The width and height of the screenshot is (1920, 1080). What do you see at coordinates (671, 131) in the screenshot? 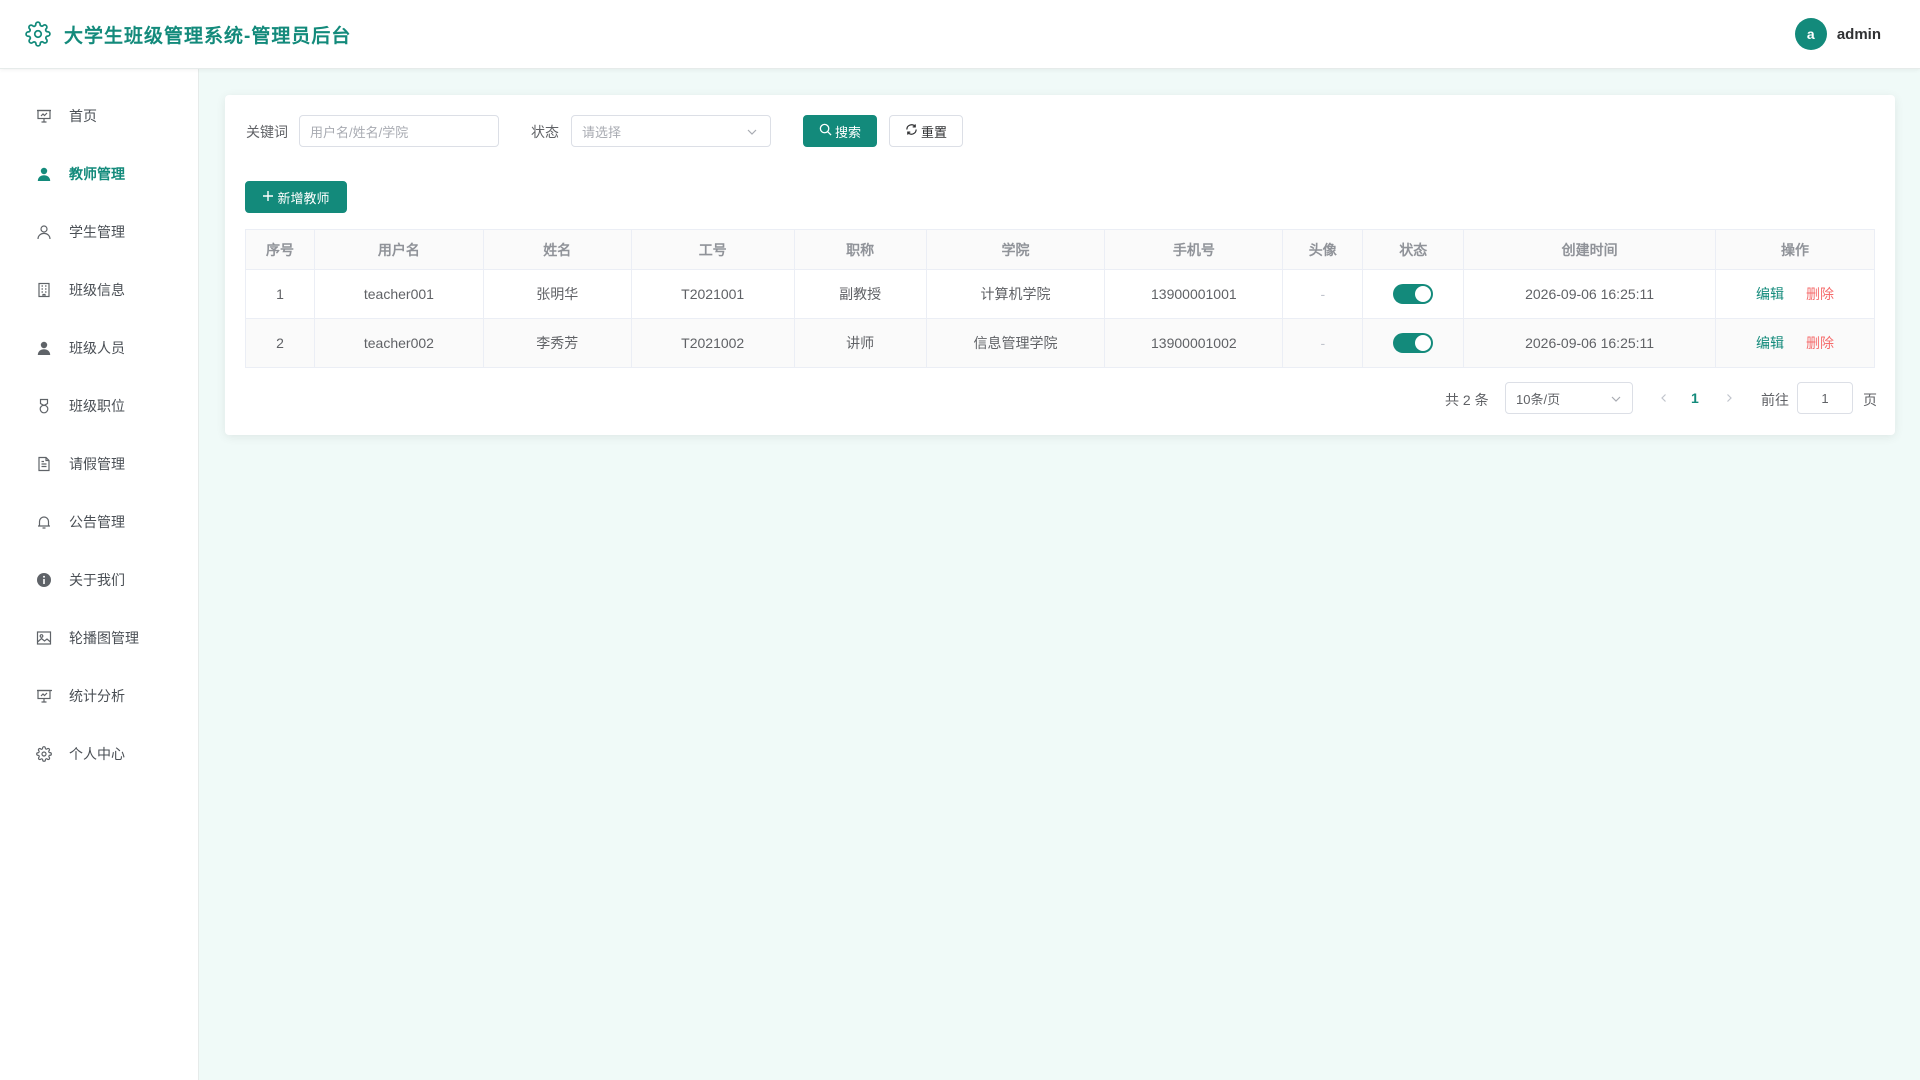
I see `status-select: 请选择` at bounding box center [671, 131].